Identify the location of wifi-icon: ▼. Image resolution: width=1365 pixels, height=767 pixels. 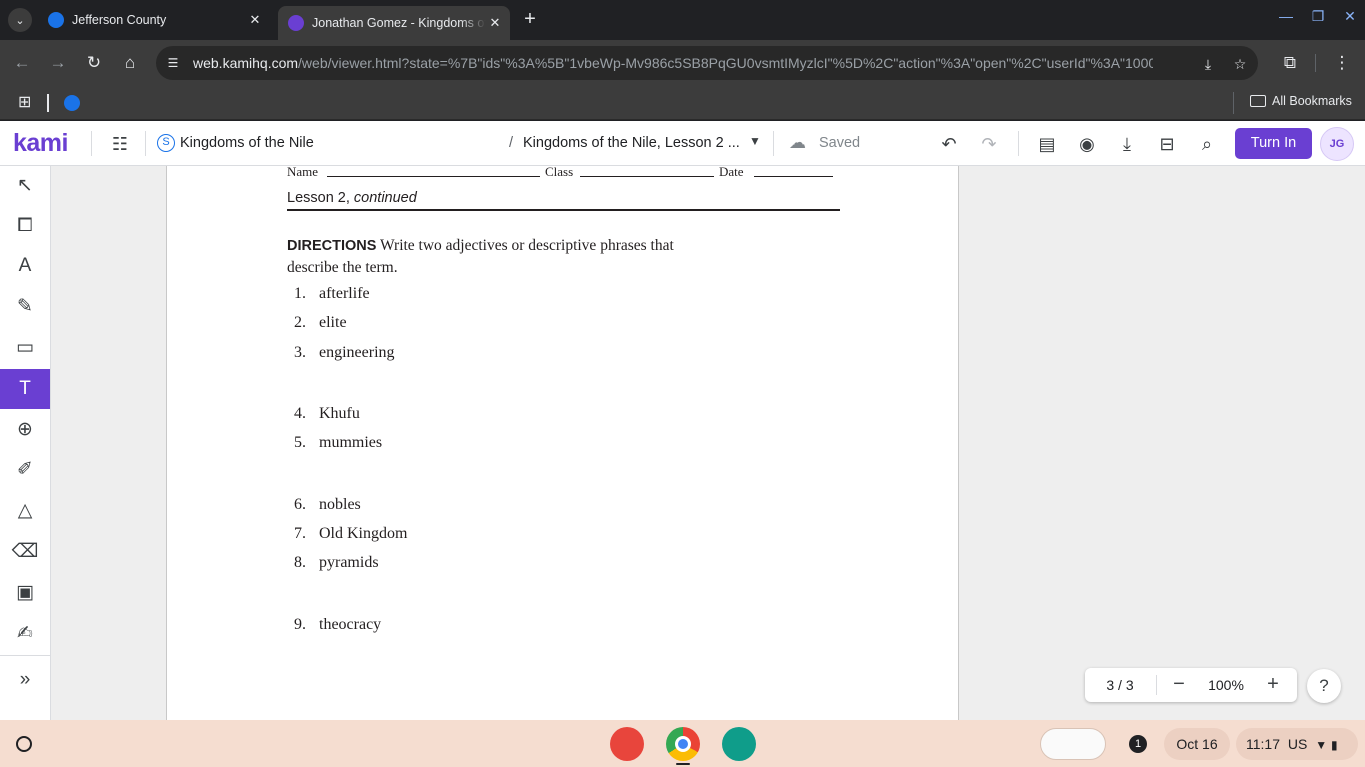
(1321, 745).